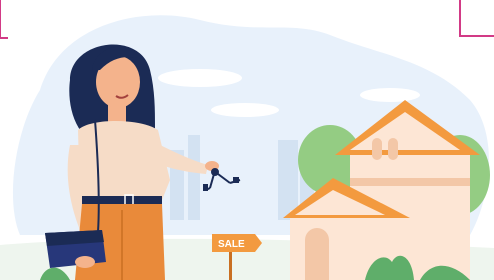 This screenshot has width=494, height=280. What do you see at coordinates (476, 18) in the screenshot?
I see `accent-frame-right` at bounding box center [476, 18].